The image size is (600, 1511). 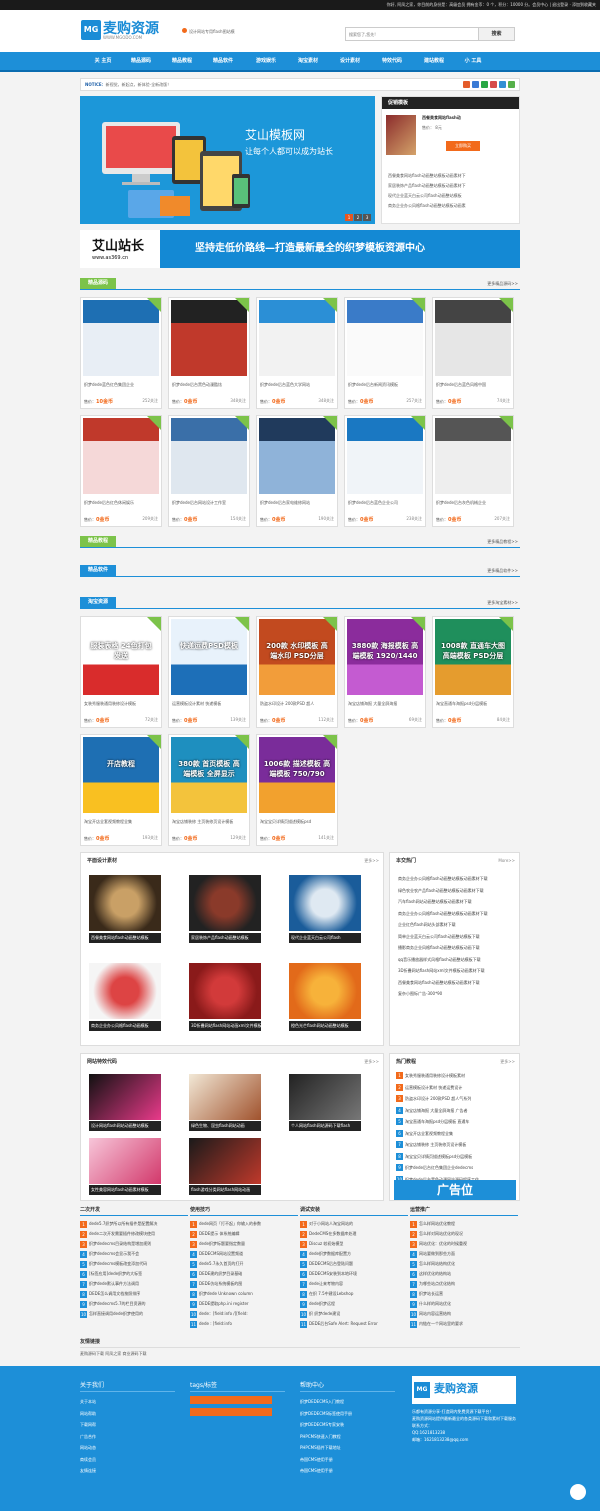 I want to click on list-item-text: 防盗水印设计 200款PSD 超人气系列, so click(x=438, y=1098).